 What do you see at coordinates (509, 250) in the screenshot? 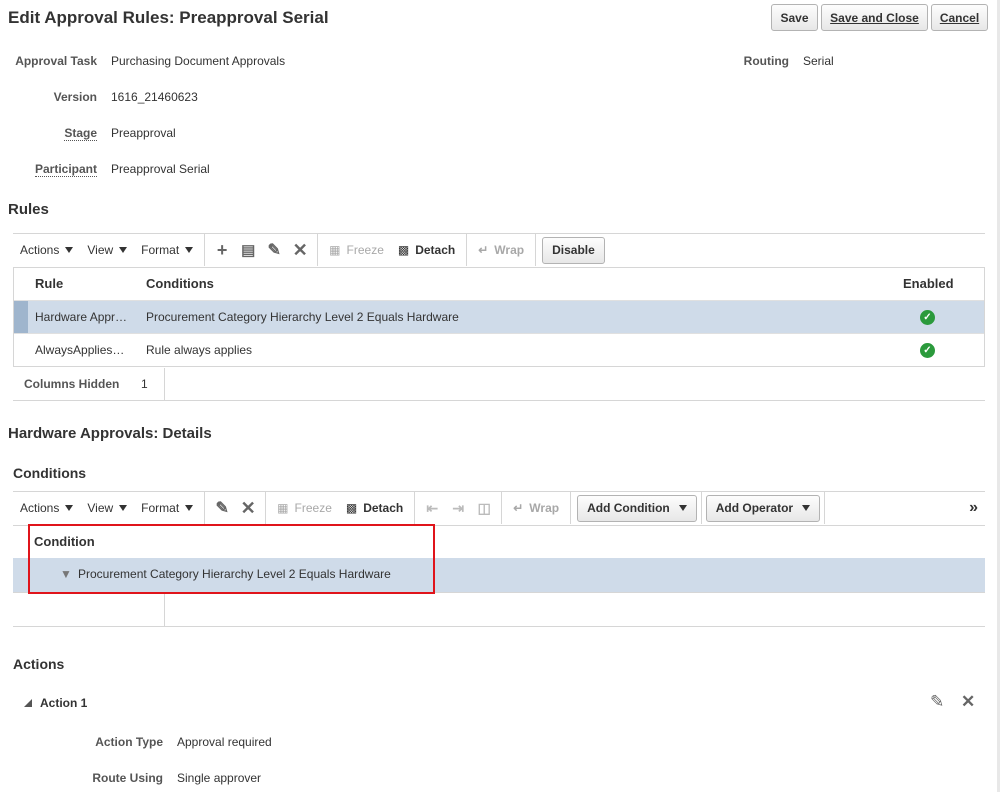
I see `rules-wrap-label: Wrap` at bounding box center [509, 250].